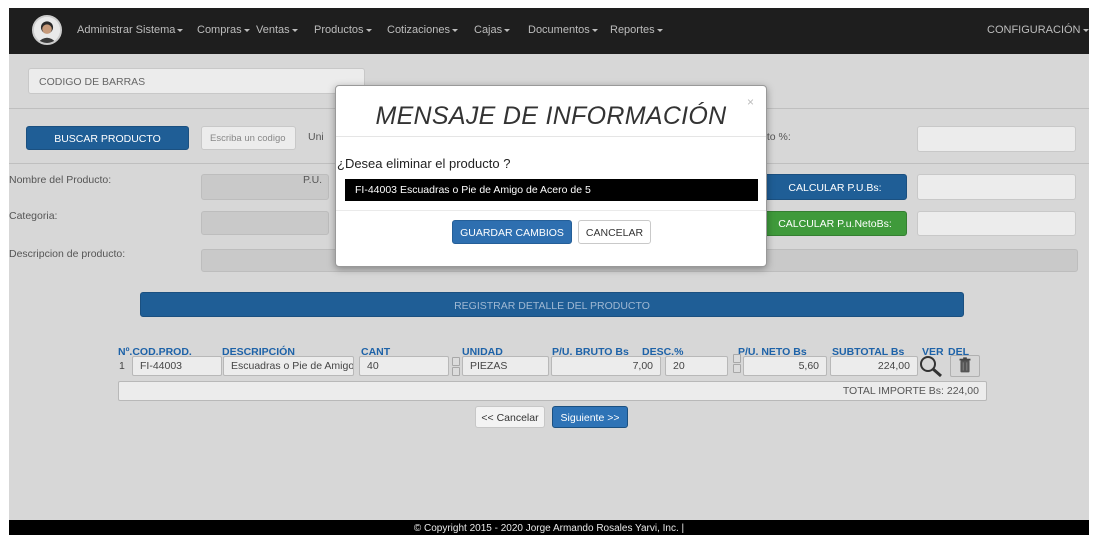  I want to click on row-gross-price: 7,00, so click(606, 366).